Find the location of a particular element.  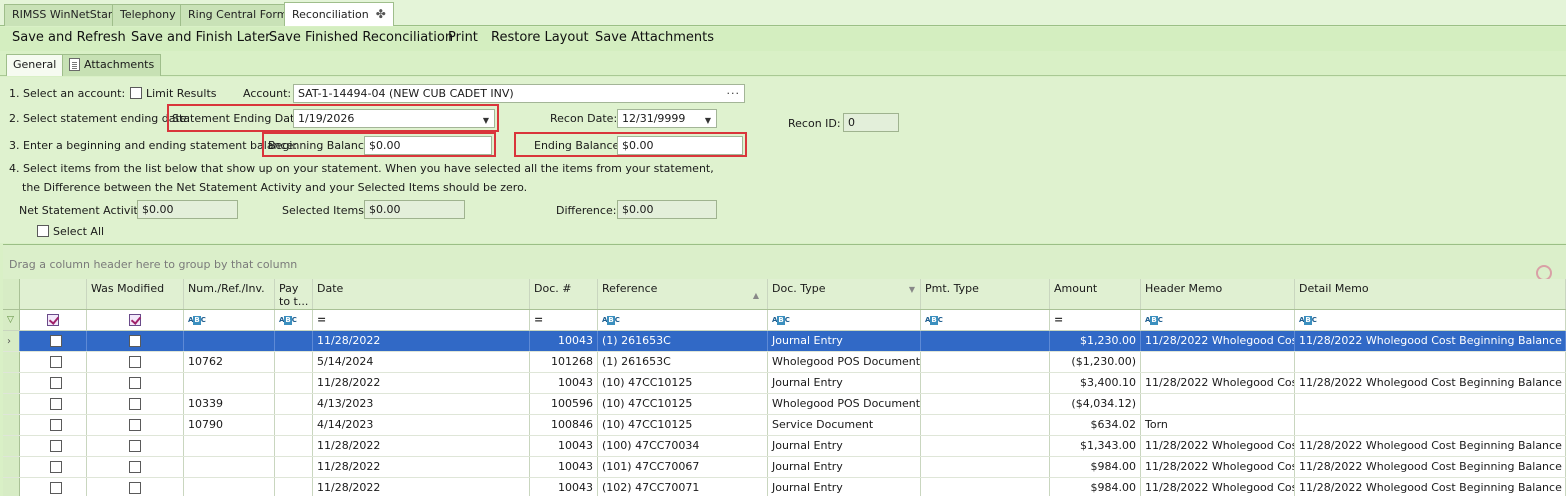

filter-doc-num: = is located at coordinates (564, 320).